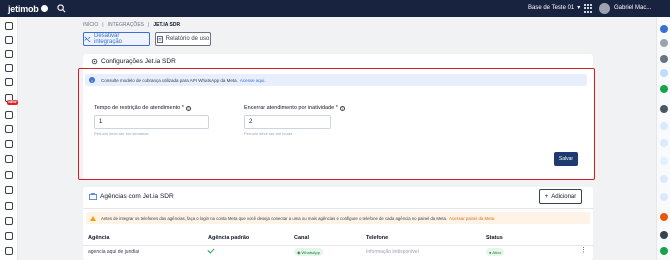  I want to click on row-menu-icon: ⋮, so click(583, 250).